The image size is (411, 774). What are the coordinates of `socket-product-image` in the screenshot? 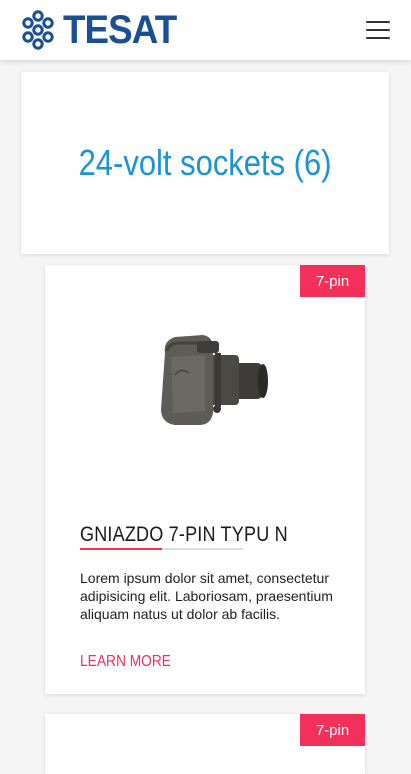 It's located at (214, 380).